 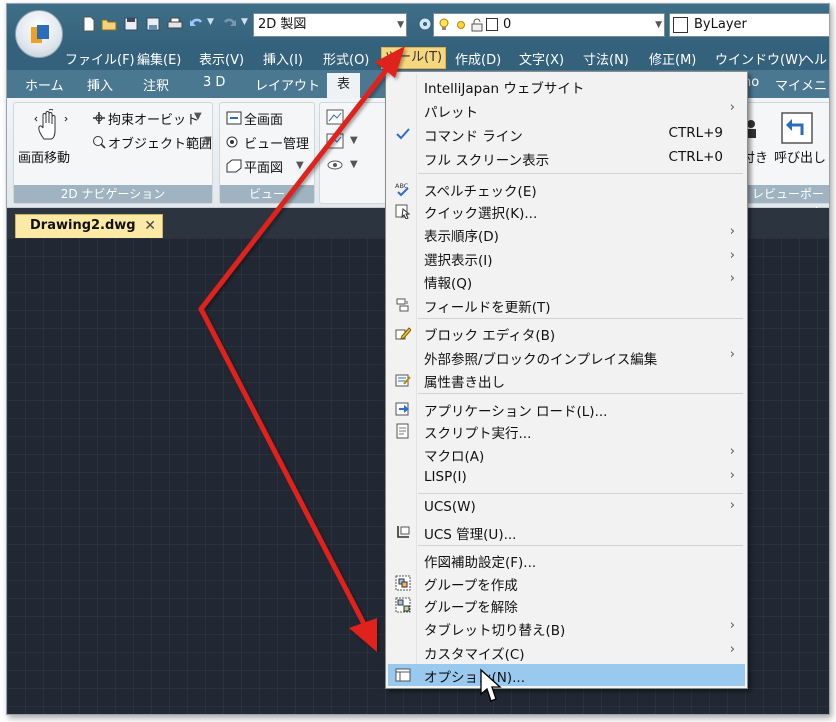 What do you see at coordinates (100, 58) in the screenshot?
I see `menu-file: ファイル(F)` at bounding box center [100, 58].